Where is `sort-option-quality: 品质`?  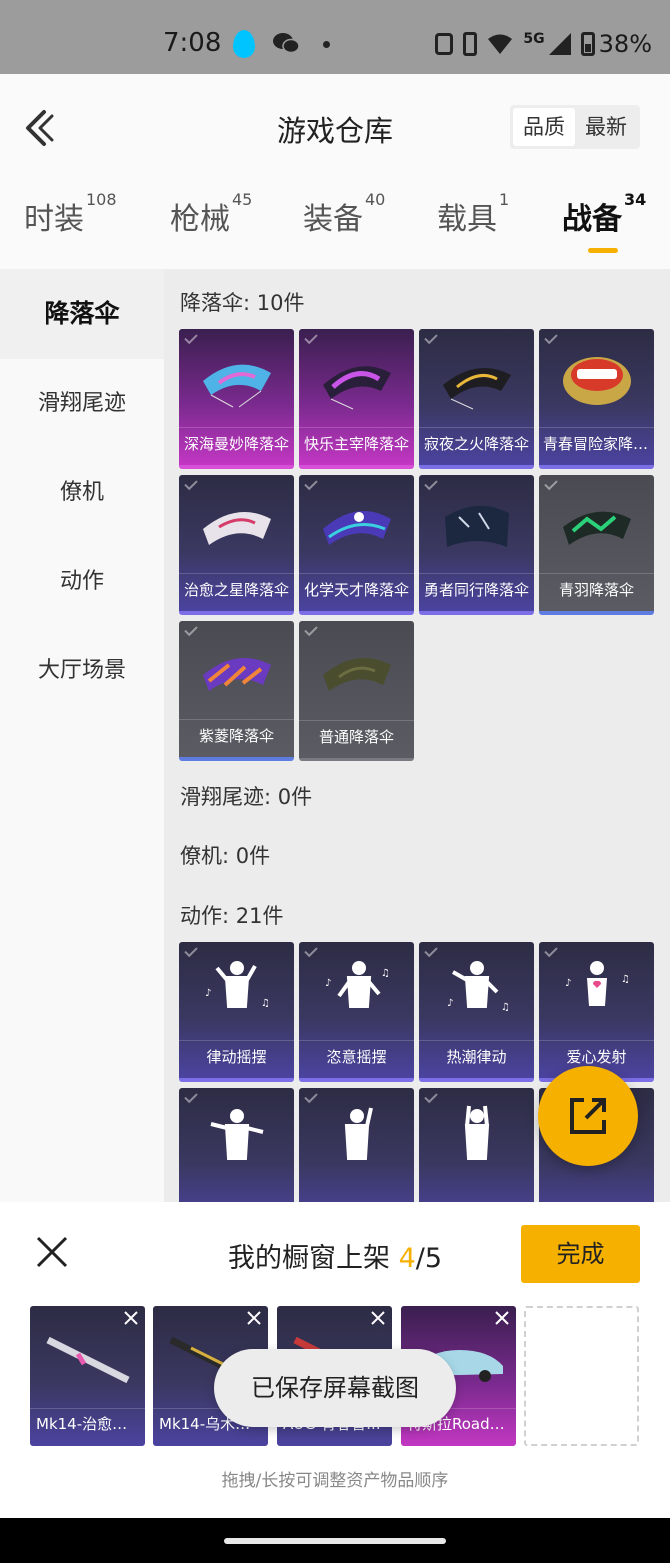
sort-option-quality: 品质 is located at coordinates (544, 127).